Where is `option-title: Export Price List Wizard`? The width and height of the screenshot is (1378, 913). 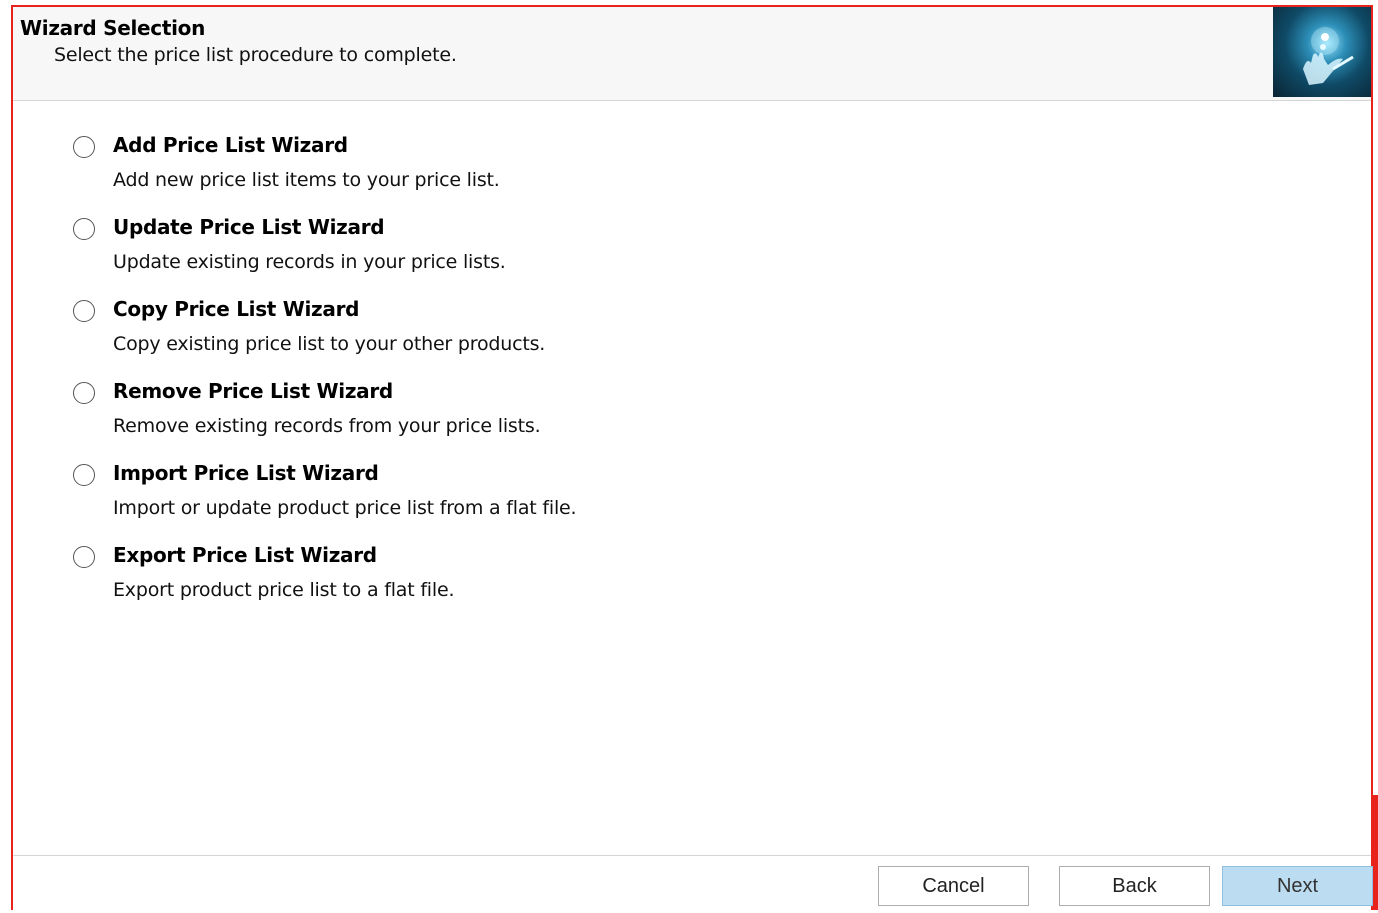
option-title: Export Price List Wizard is located at coordinates (245, 555).